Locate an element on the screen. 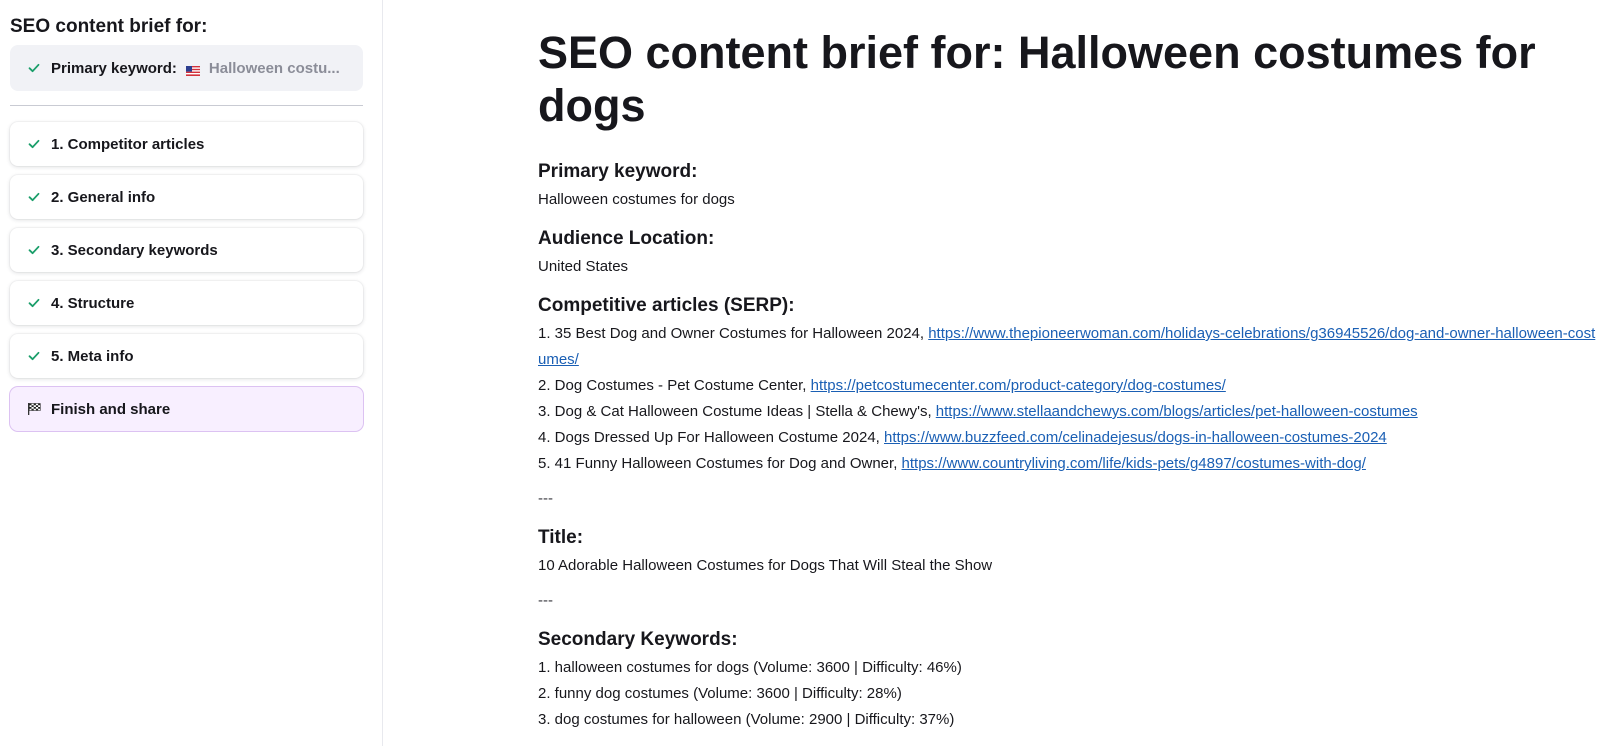  primary-keyword-text: Halloween costumes for dogs is located at coordinates (636, 199).